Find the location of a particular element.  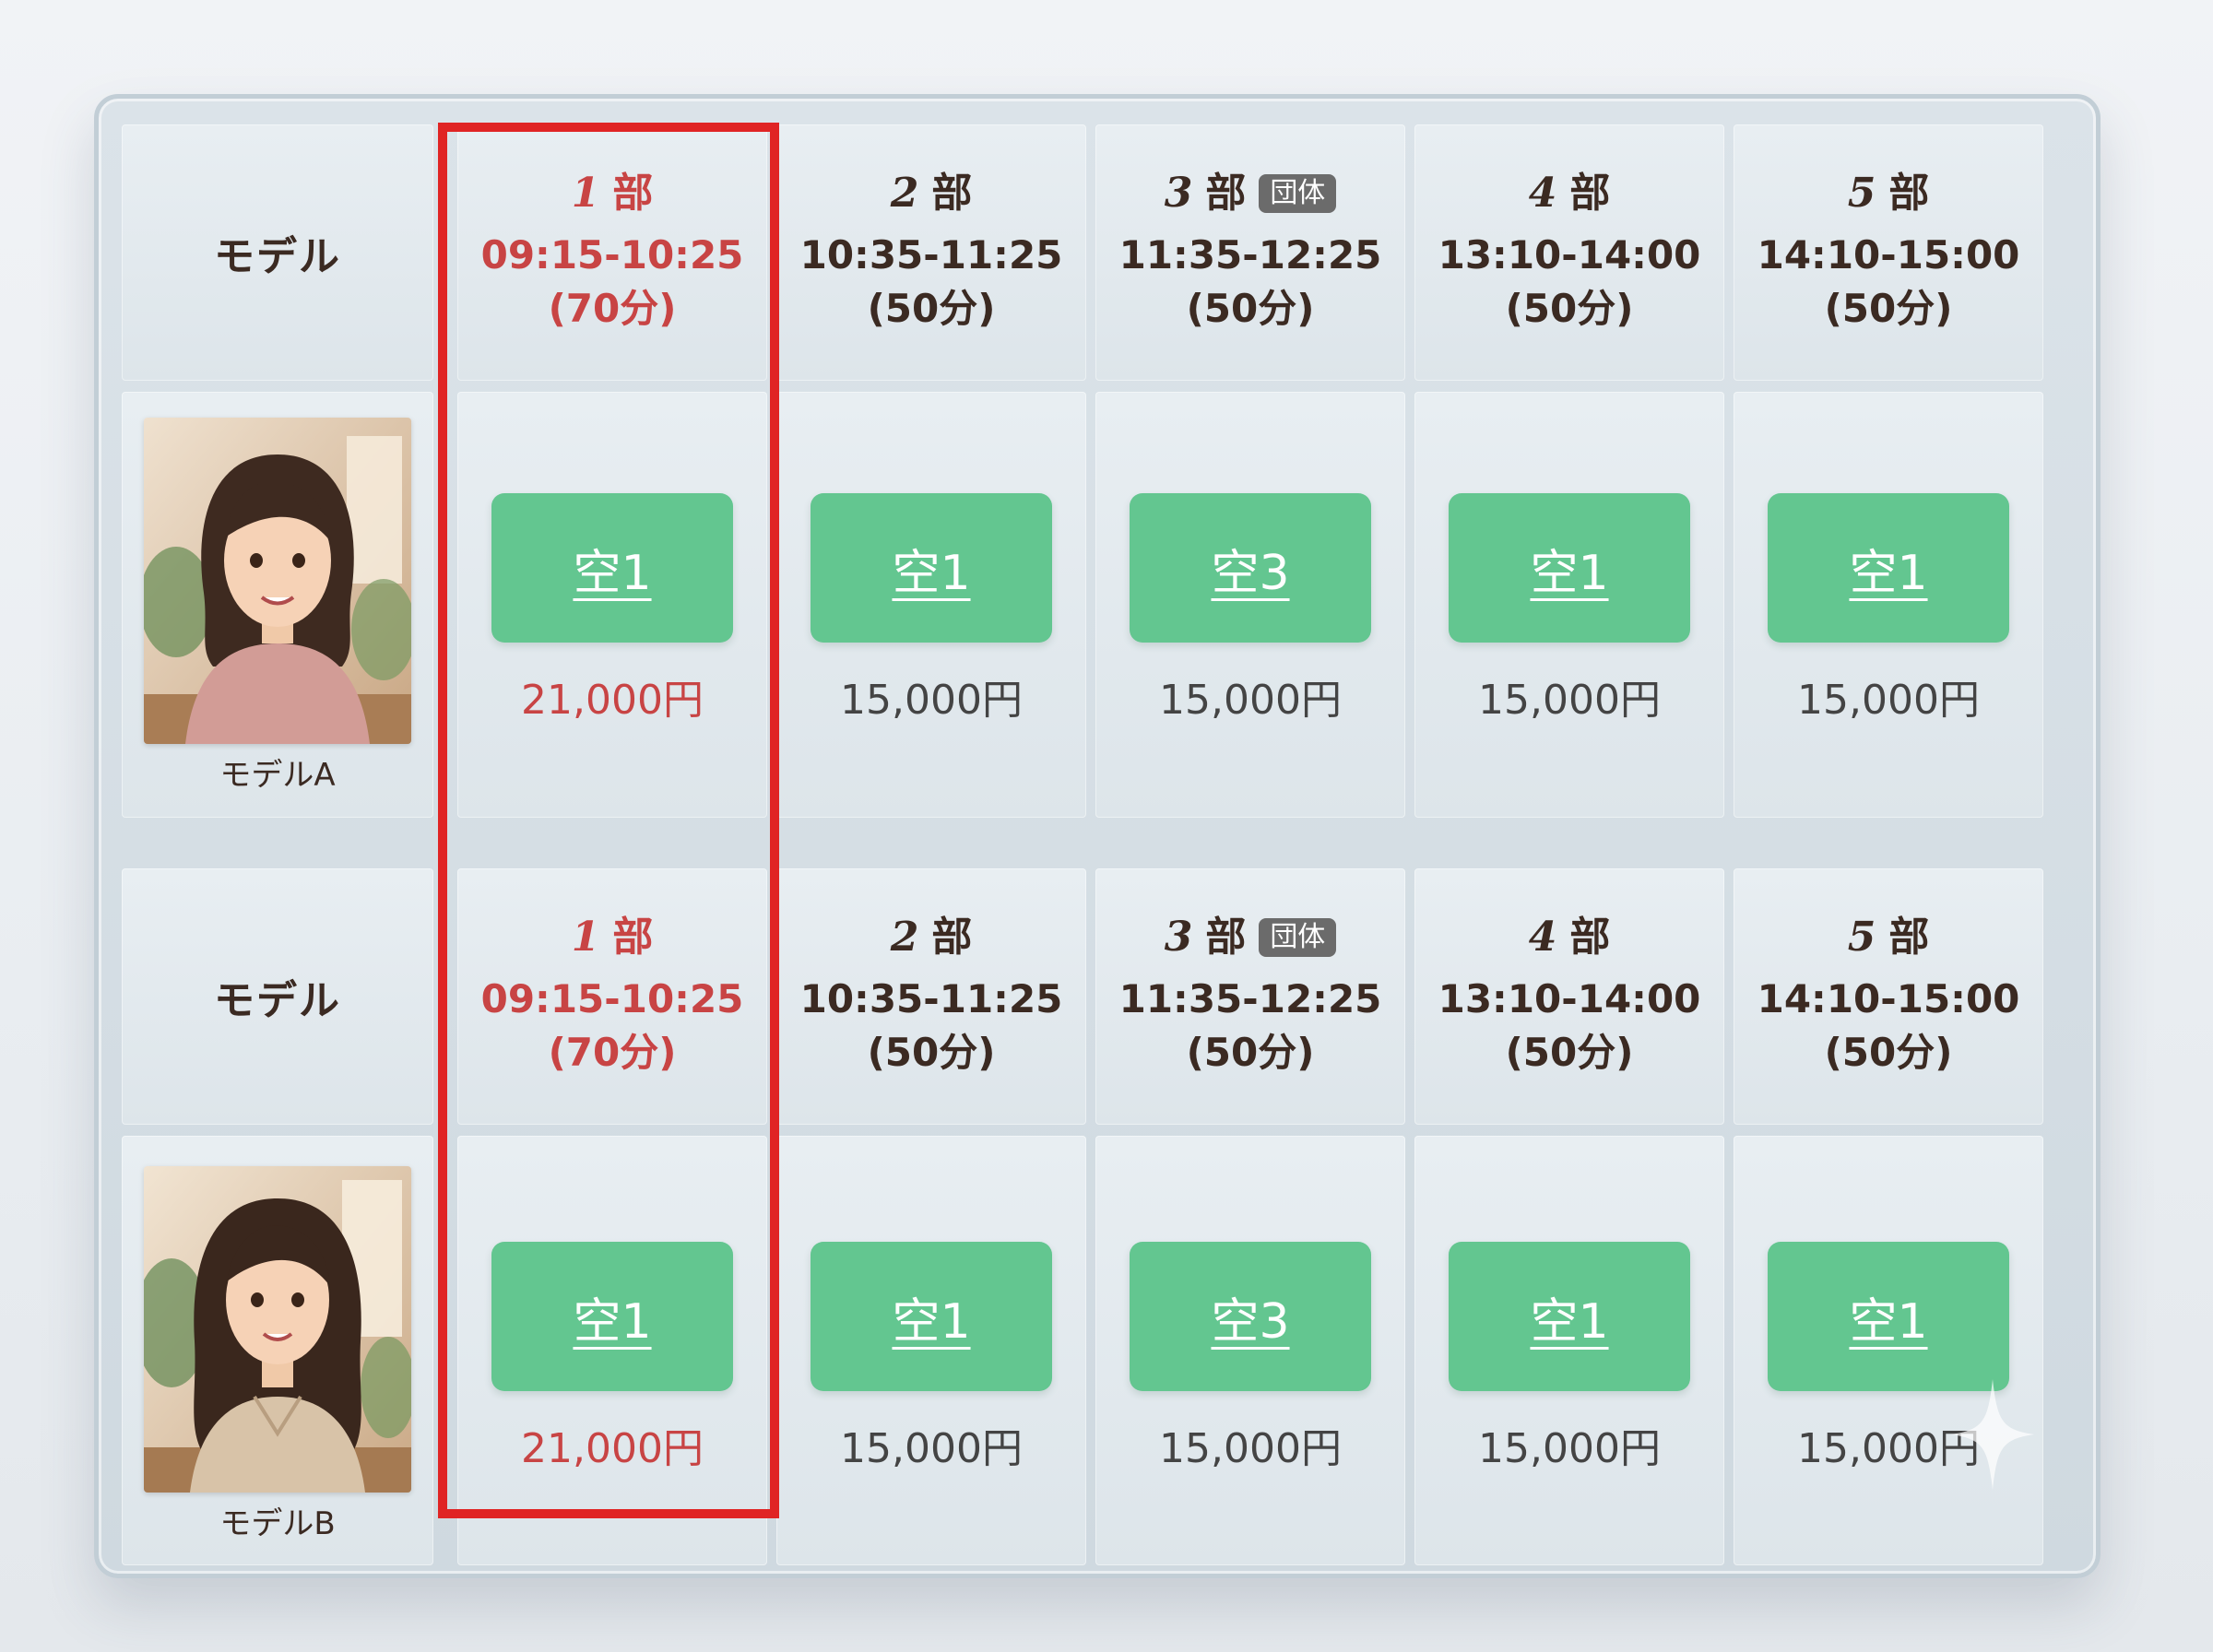

model-name: モデルB is located at coordinates (277, 1523).